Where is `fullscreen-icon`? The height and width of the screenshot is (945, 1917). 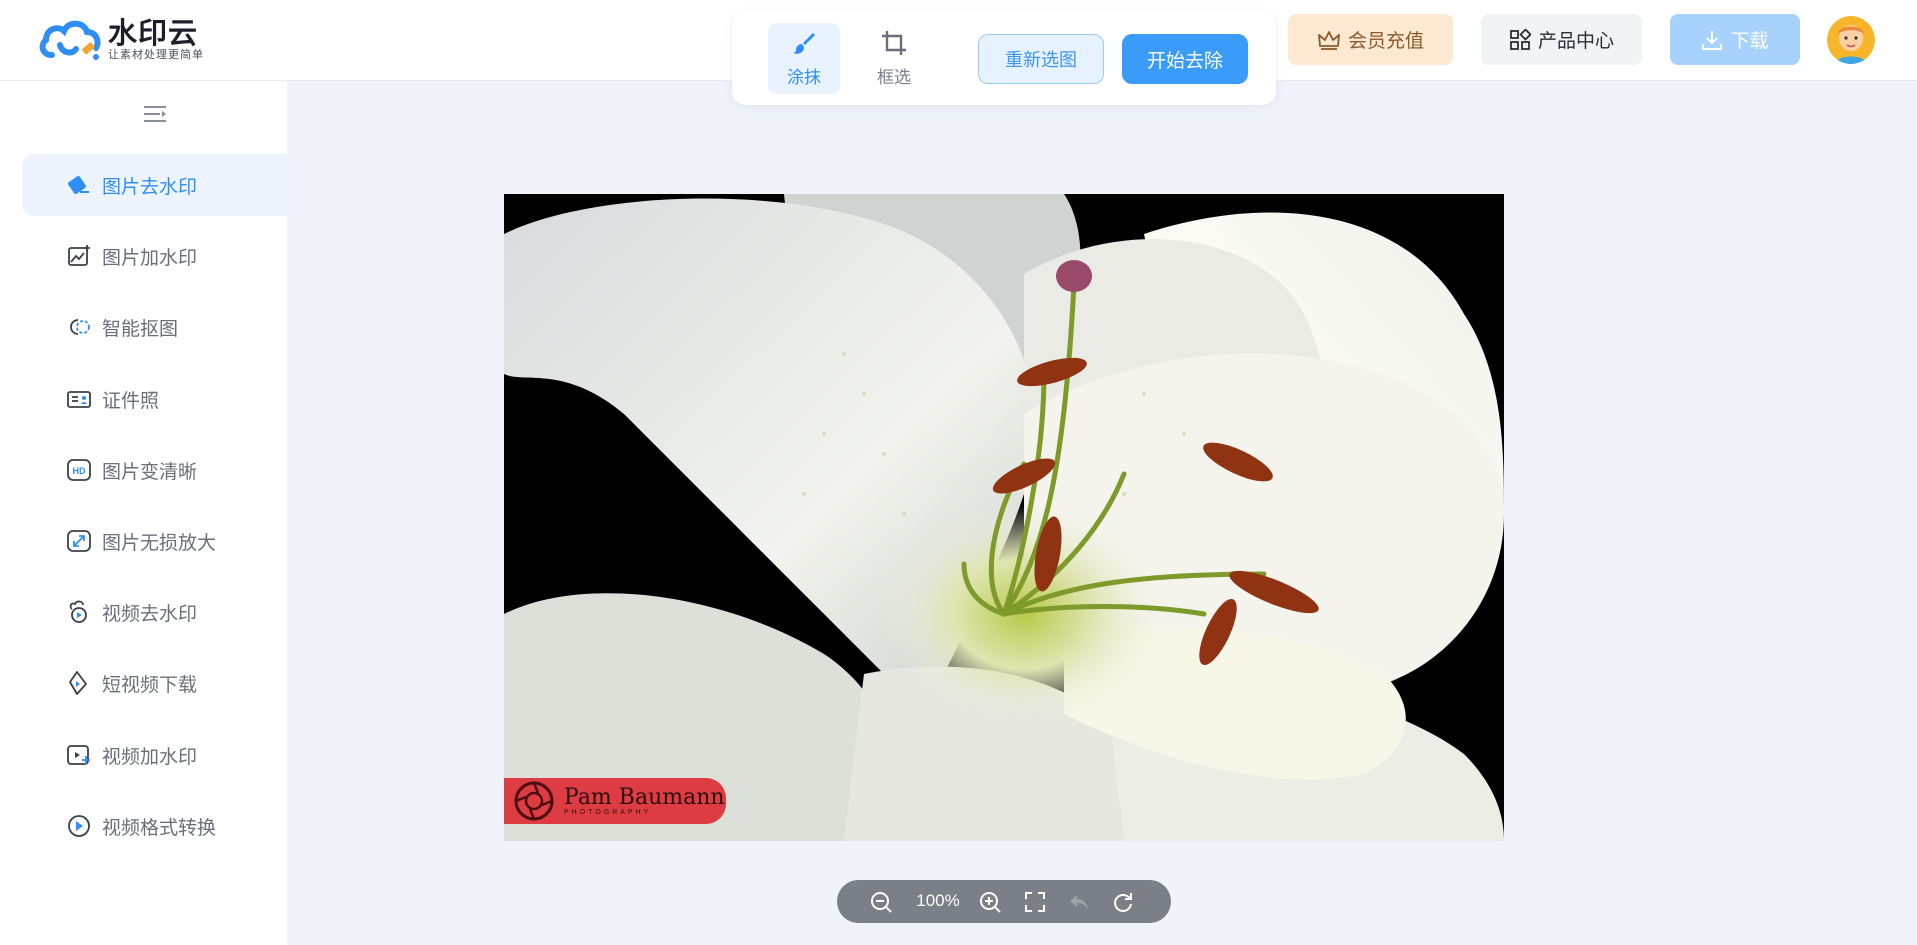 fullscreen-icon is located at coordinates (1035, 902).